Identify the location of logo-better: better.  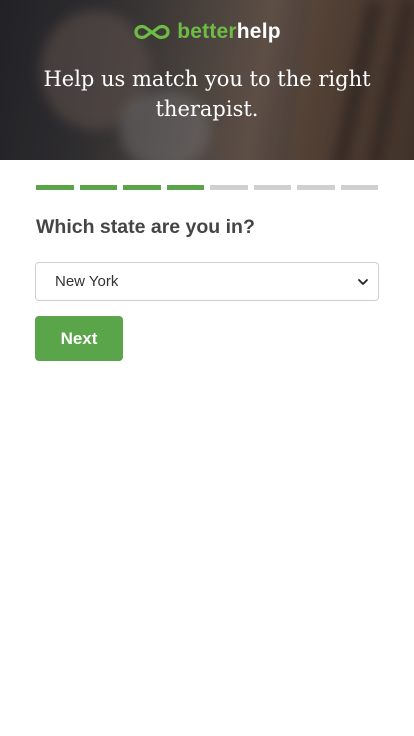
(207, 31).